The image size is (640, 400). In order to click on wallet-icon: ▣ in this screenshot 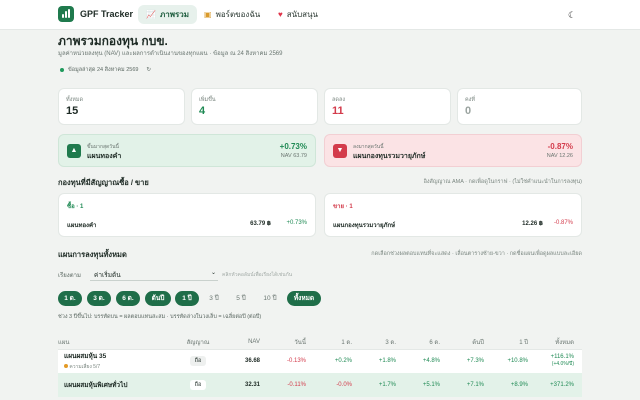, I will do `click(208, 14)`.